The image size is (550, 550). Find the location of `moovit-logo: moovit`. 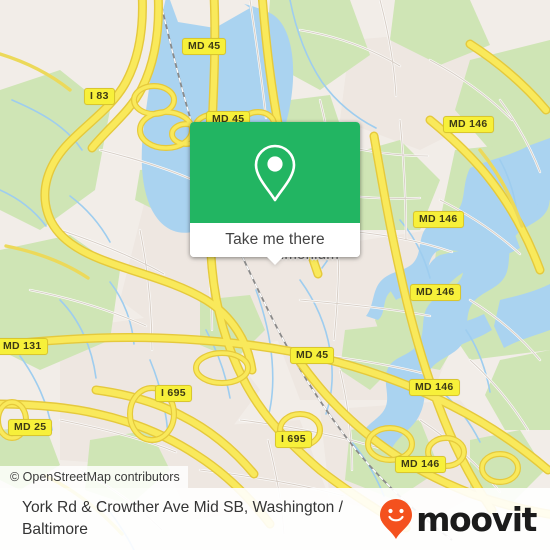

moovit-logo: moovit is located at coordinates (458, 519).